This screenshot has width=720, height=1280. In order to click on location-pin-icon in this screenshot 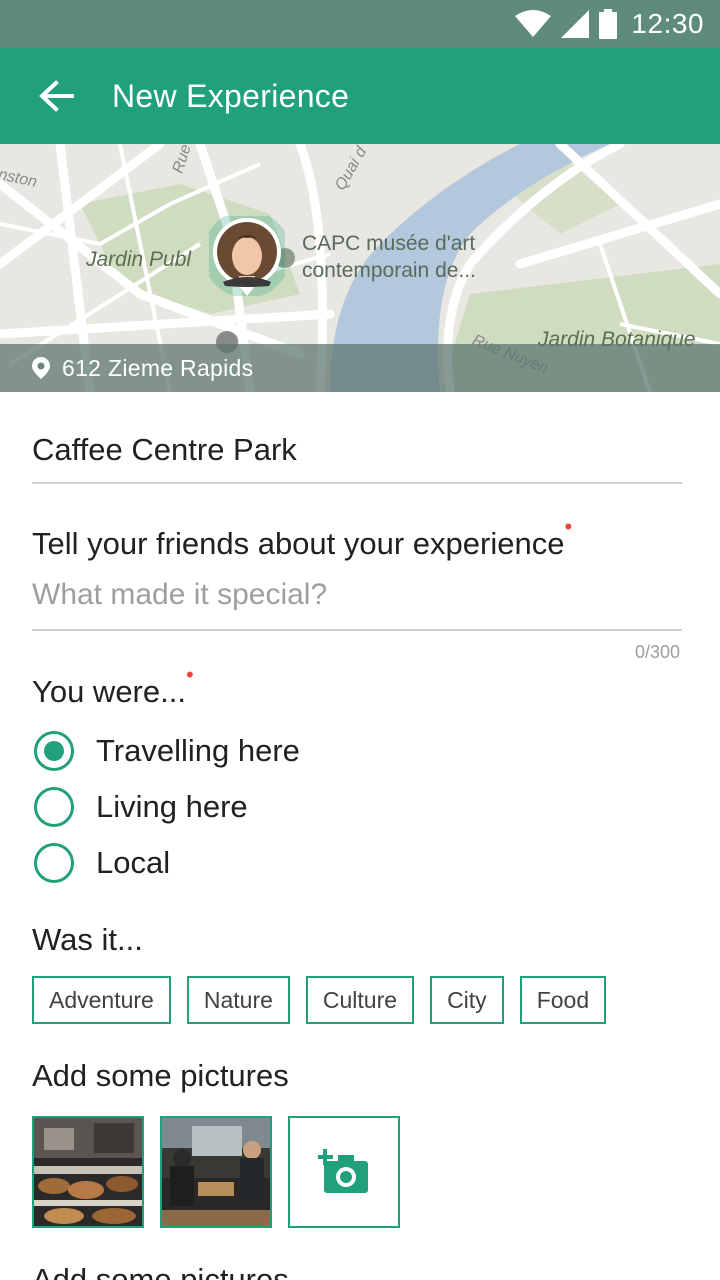, I will do `click(41, 368)`.